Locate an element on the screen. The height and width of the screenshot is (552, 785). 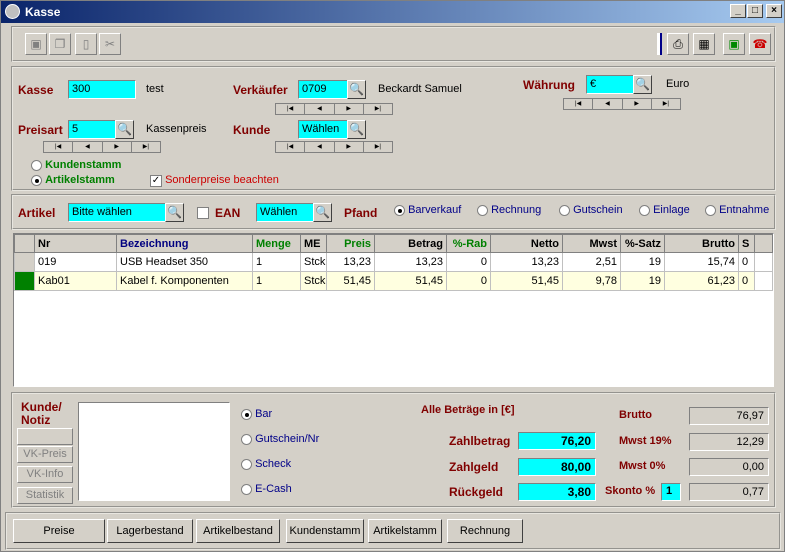
kundenstamm-radio: Kundenstamm is located at coordinates (76, 165).